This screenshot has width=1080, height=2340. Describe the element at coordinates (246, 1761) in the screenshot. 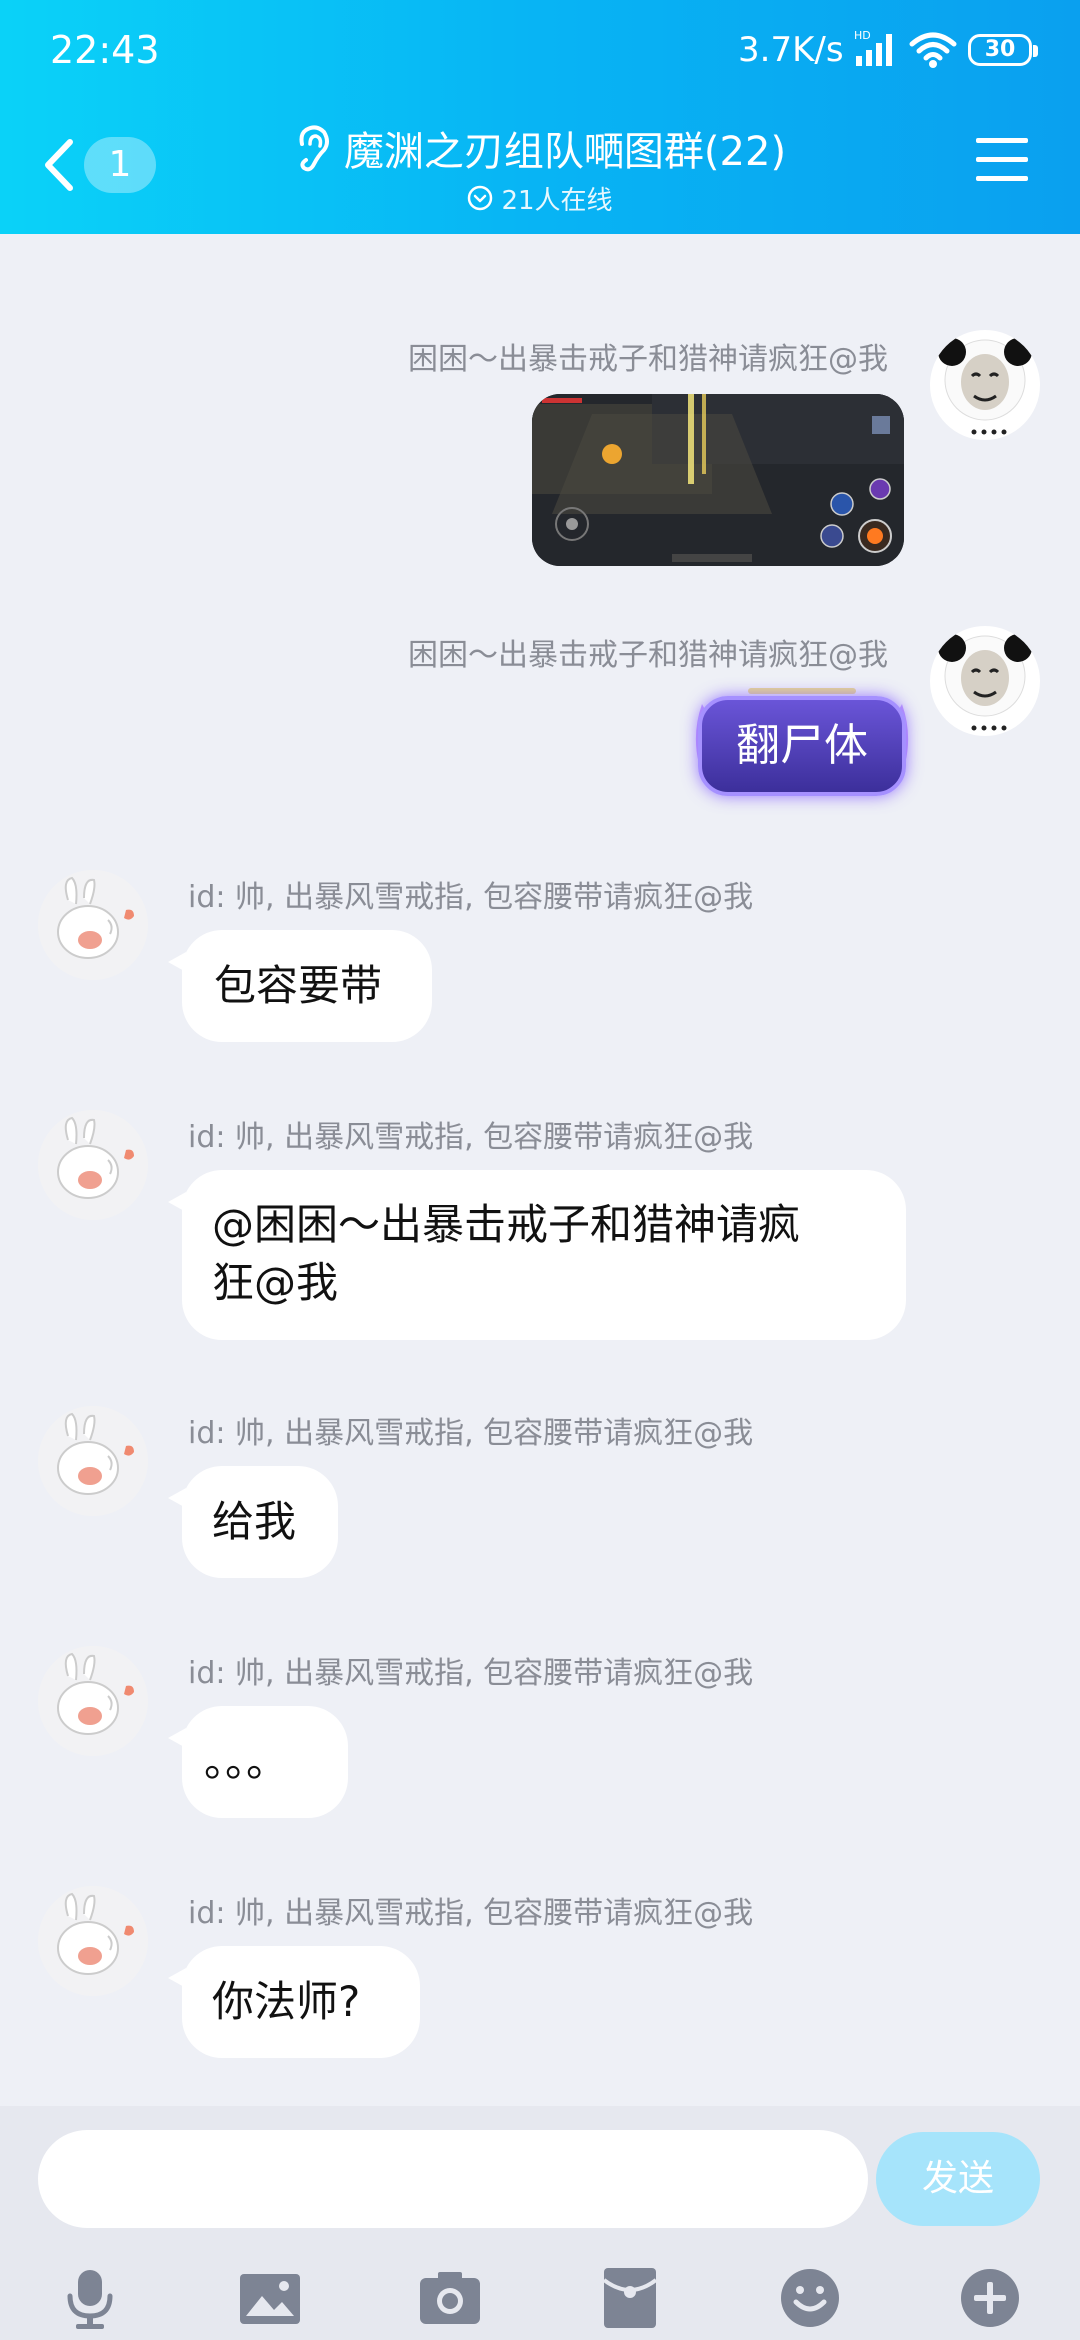

I see `message-text: 。。。` at that location.